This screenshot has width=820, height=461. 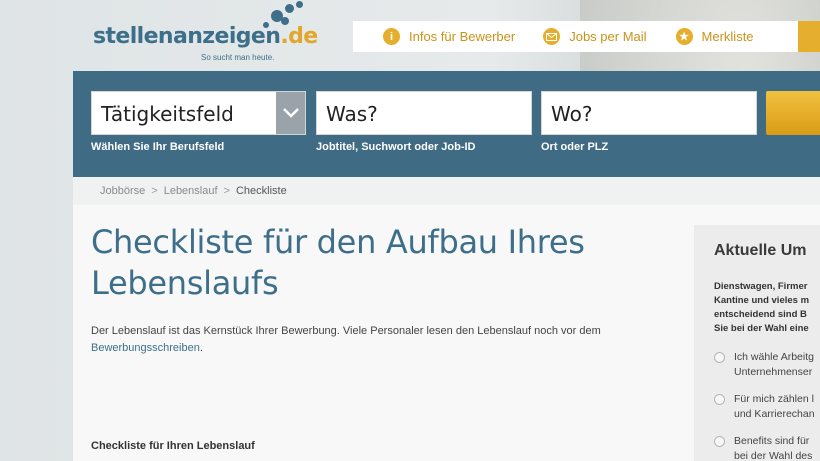 What do you see at coordinates (727, 36) in the screenshot?
I see `top-link-label: Merkliste` at bounding box center [727, 36].